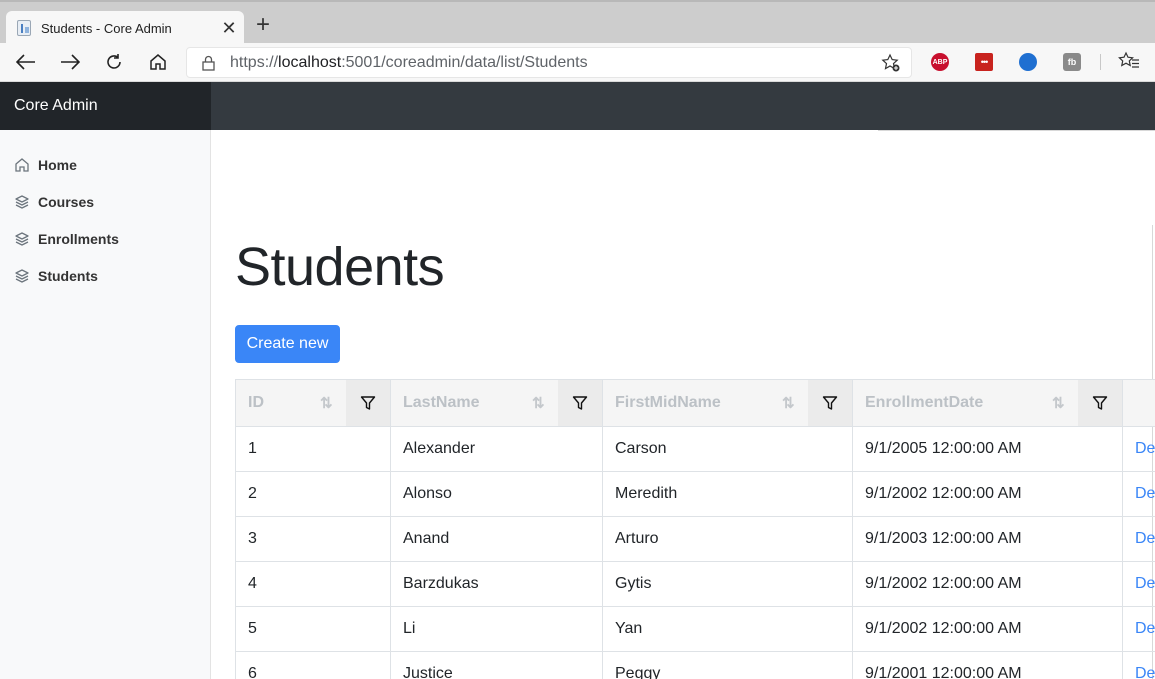 The width and height of the screenshot is (1155, 679). What do you see at coordinates (496, 665) in the screenshot?
I see `cell-lastname: Justice` at bounding box center [496, 665].